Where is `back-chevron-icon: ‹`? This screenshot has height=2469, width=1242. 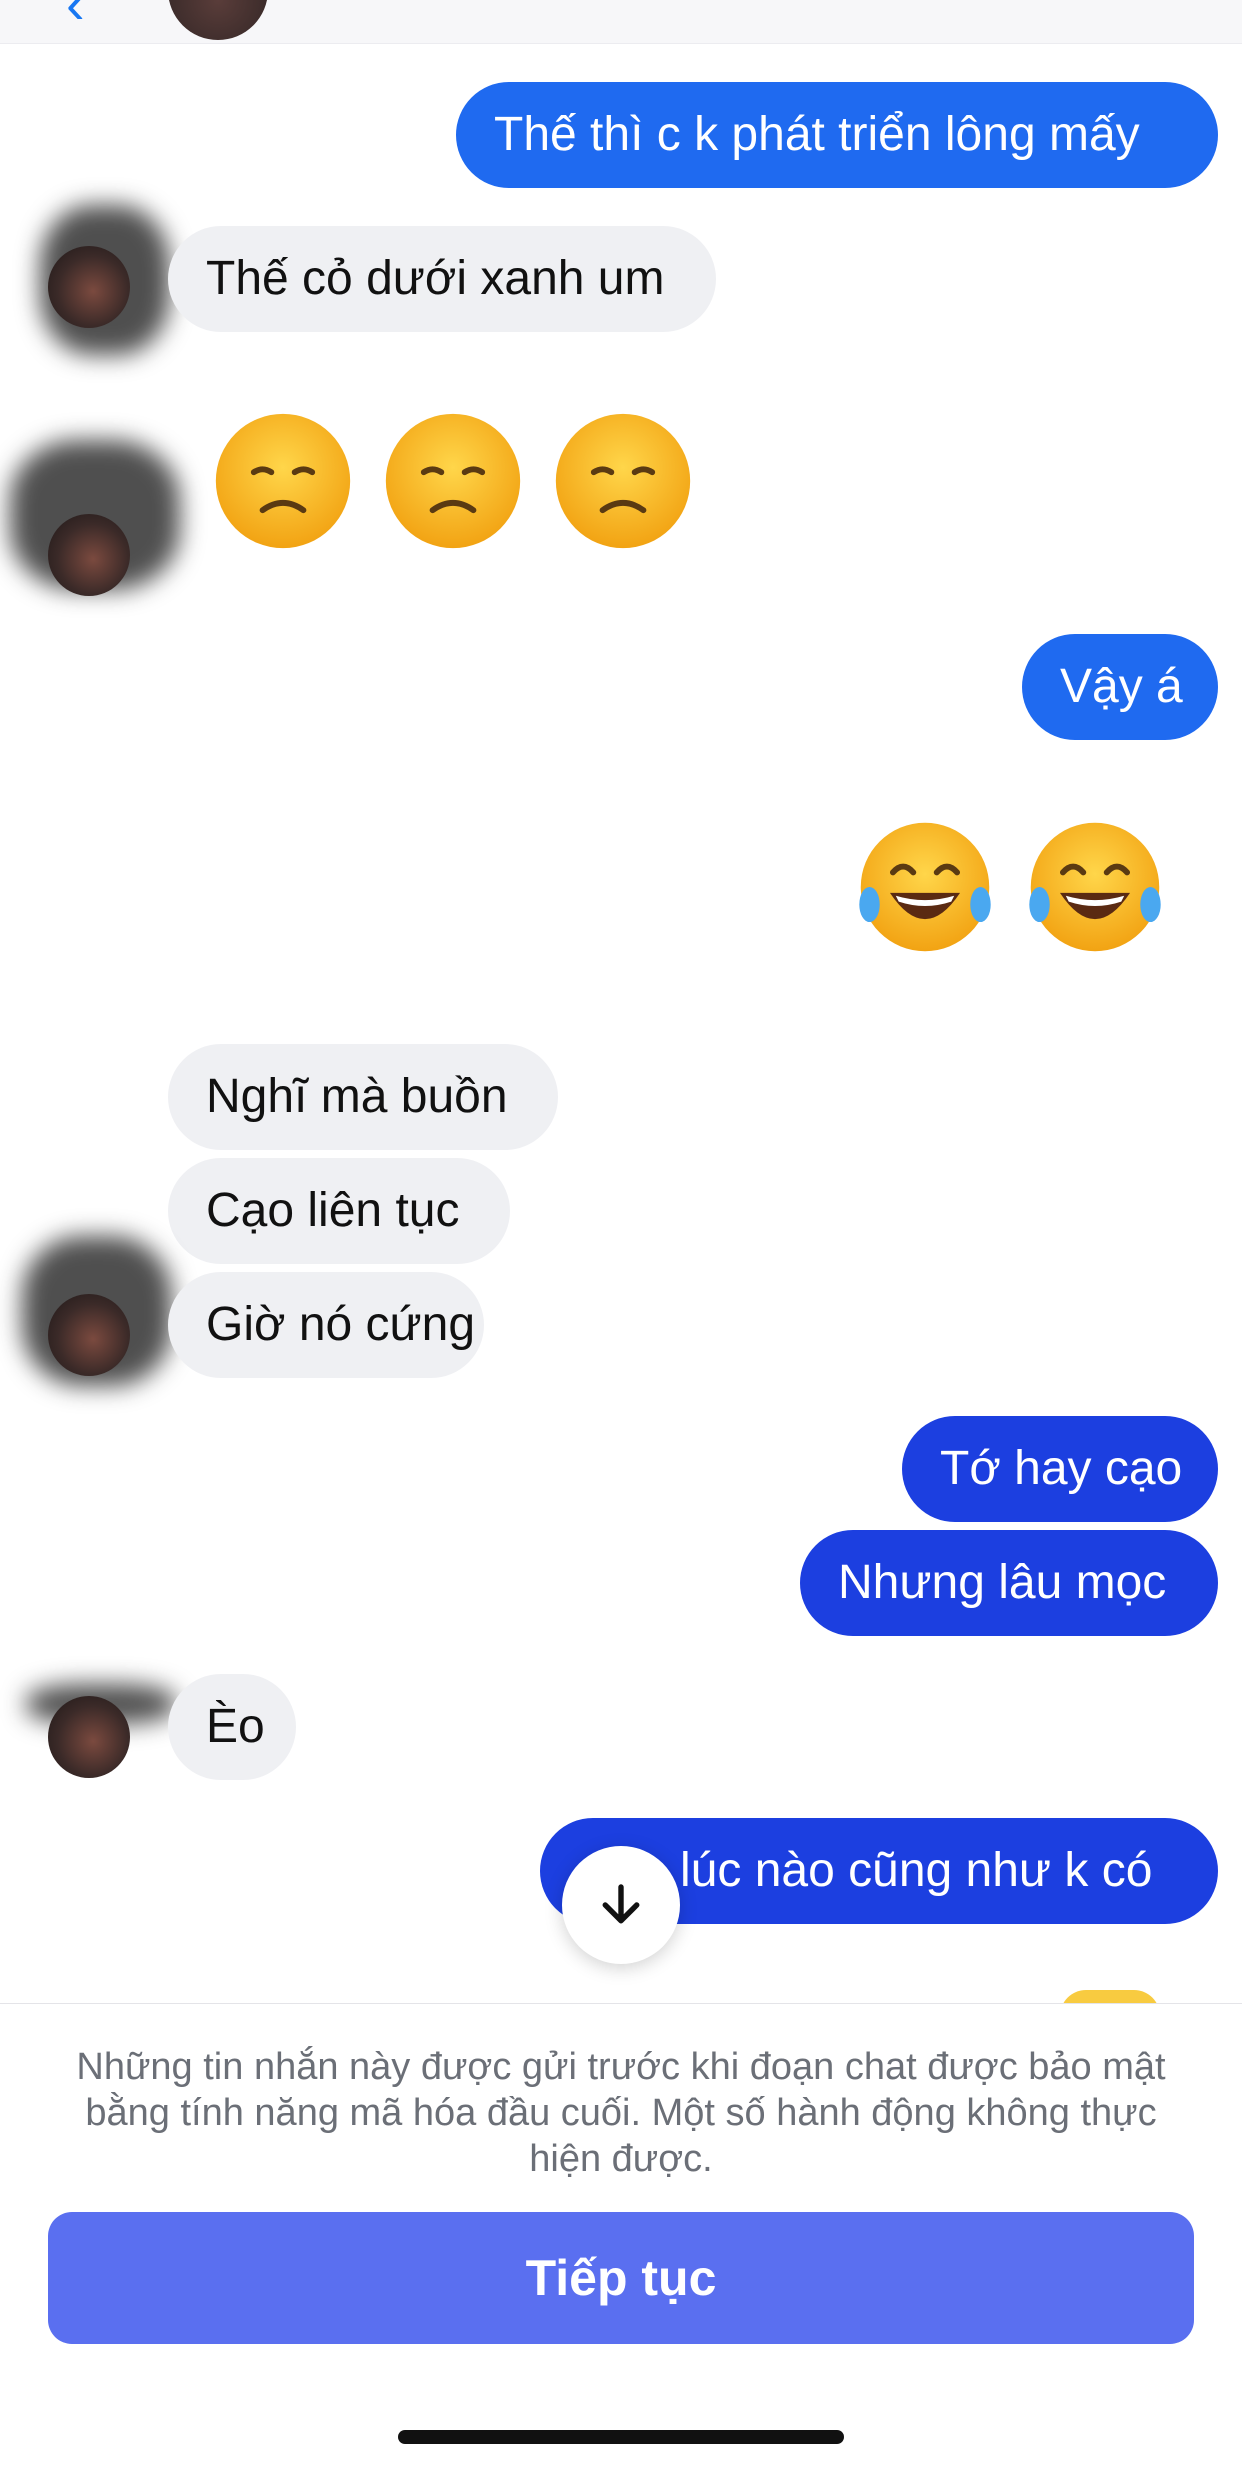 back-chevron-icon: ‹ is located at coordinates (86, 16).